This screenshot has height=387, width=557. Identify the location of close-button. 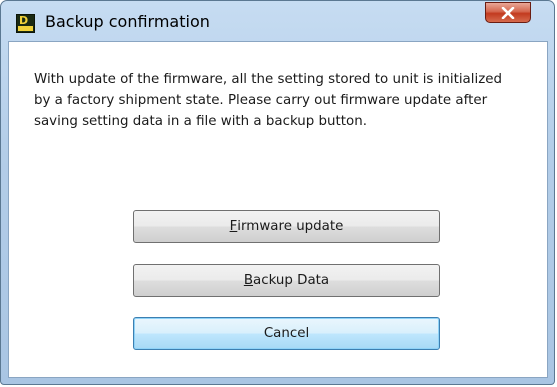
(508, 12).